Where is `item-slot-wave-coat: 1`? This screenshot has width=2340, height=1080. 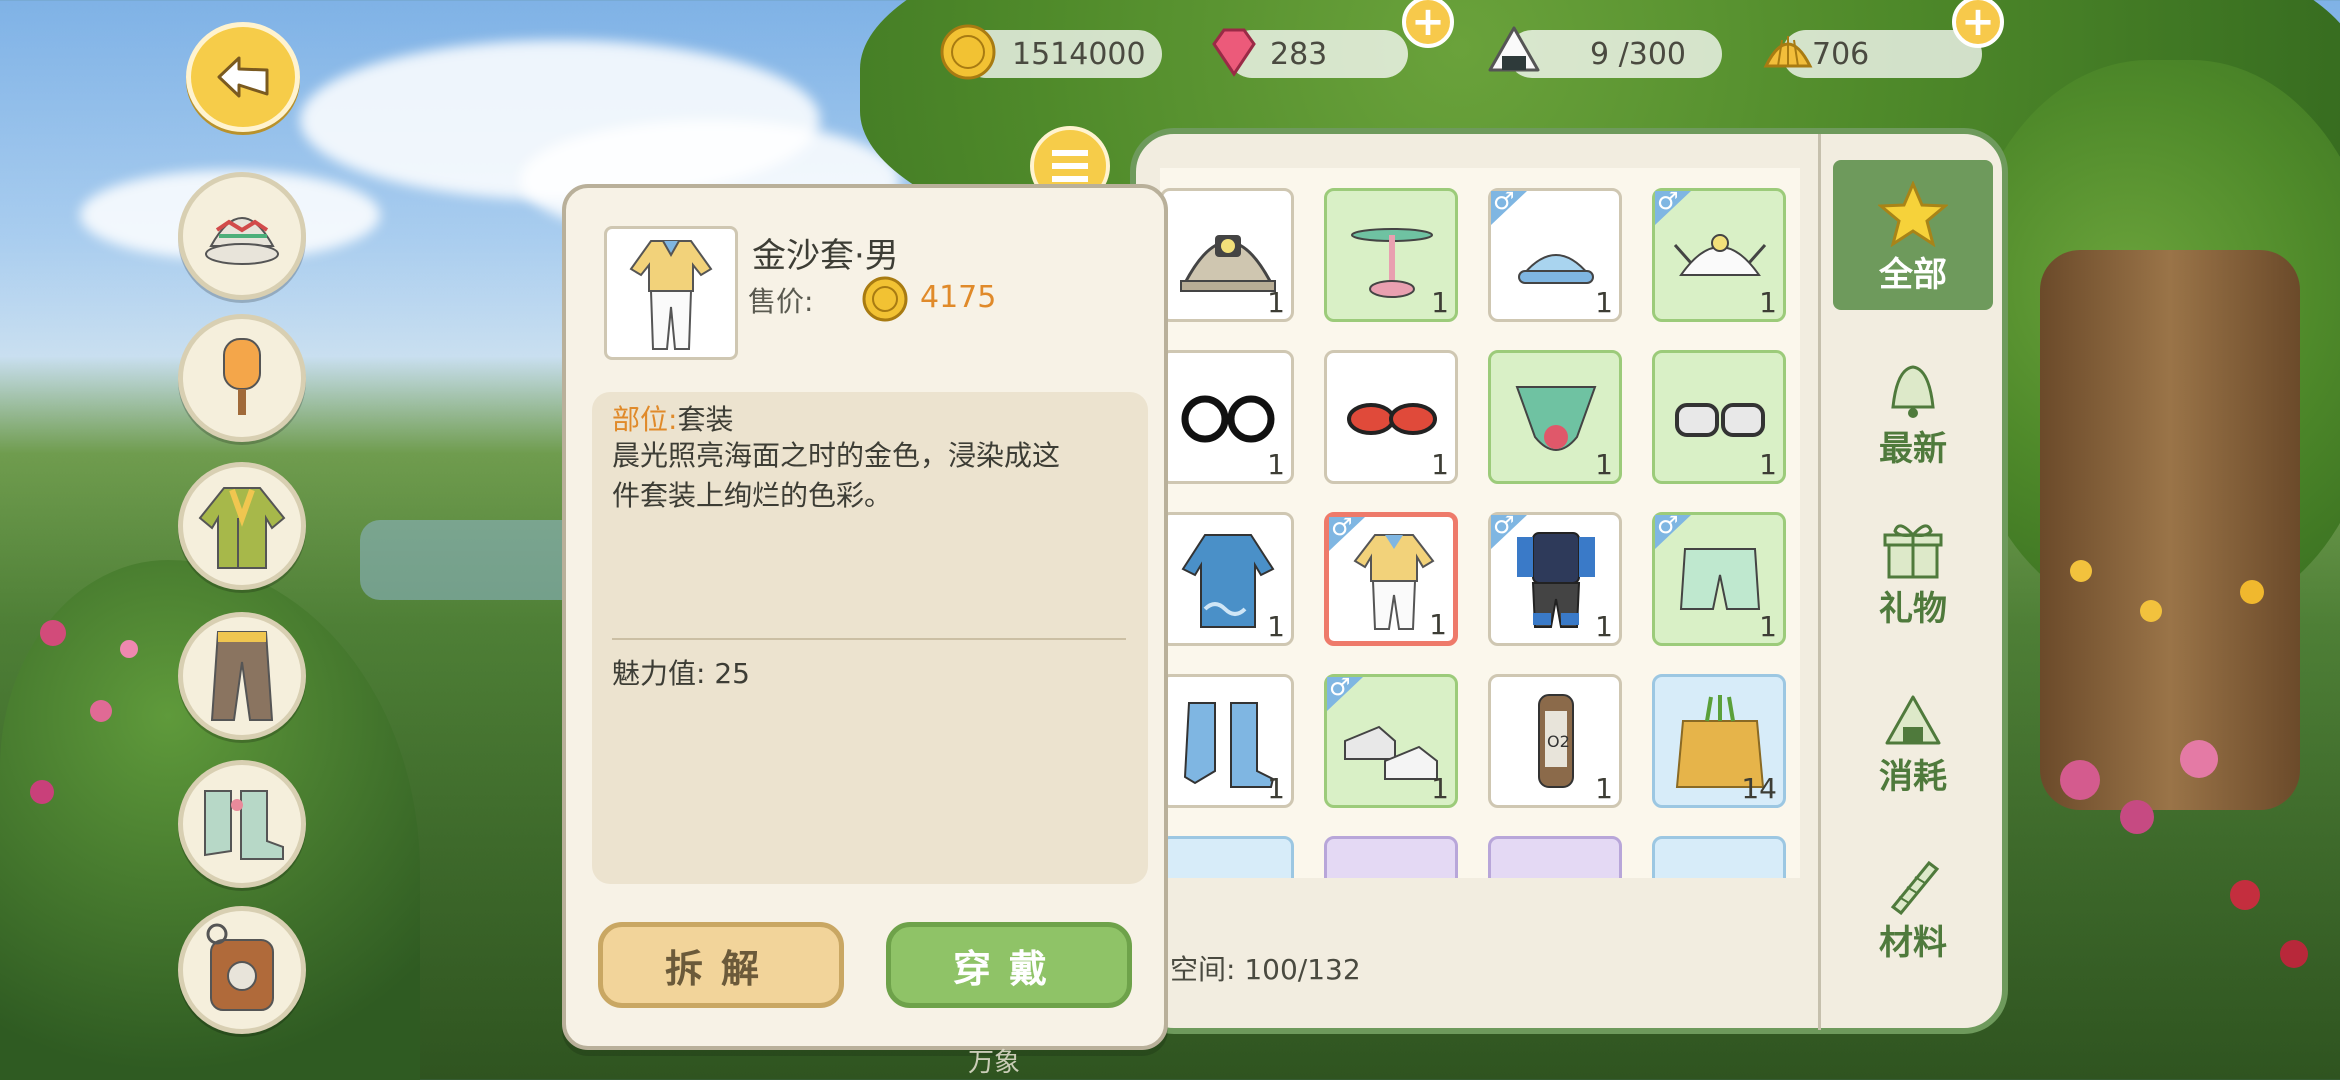
item-slot-wave-coat: 1 is located at coordinates (1227, 579).